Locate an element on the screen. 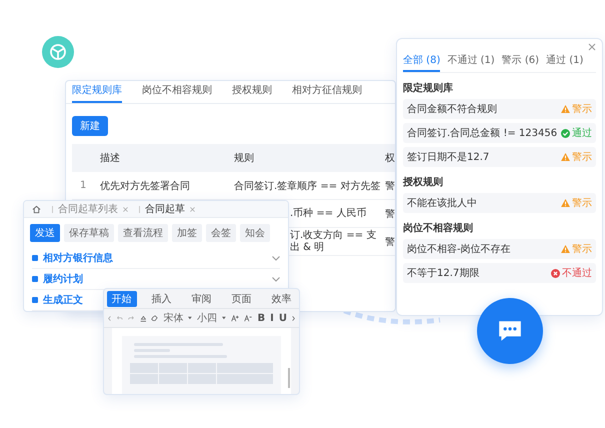  section-title: 相对方银行信息 is located at coordinates (78, 258).